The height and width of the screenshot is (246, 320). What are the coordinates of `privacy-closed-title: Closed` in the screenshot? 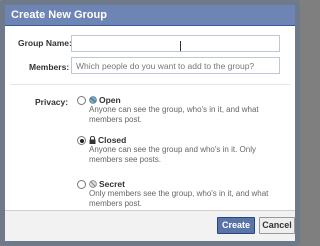 It's located at (112, 140).